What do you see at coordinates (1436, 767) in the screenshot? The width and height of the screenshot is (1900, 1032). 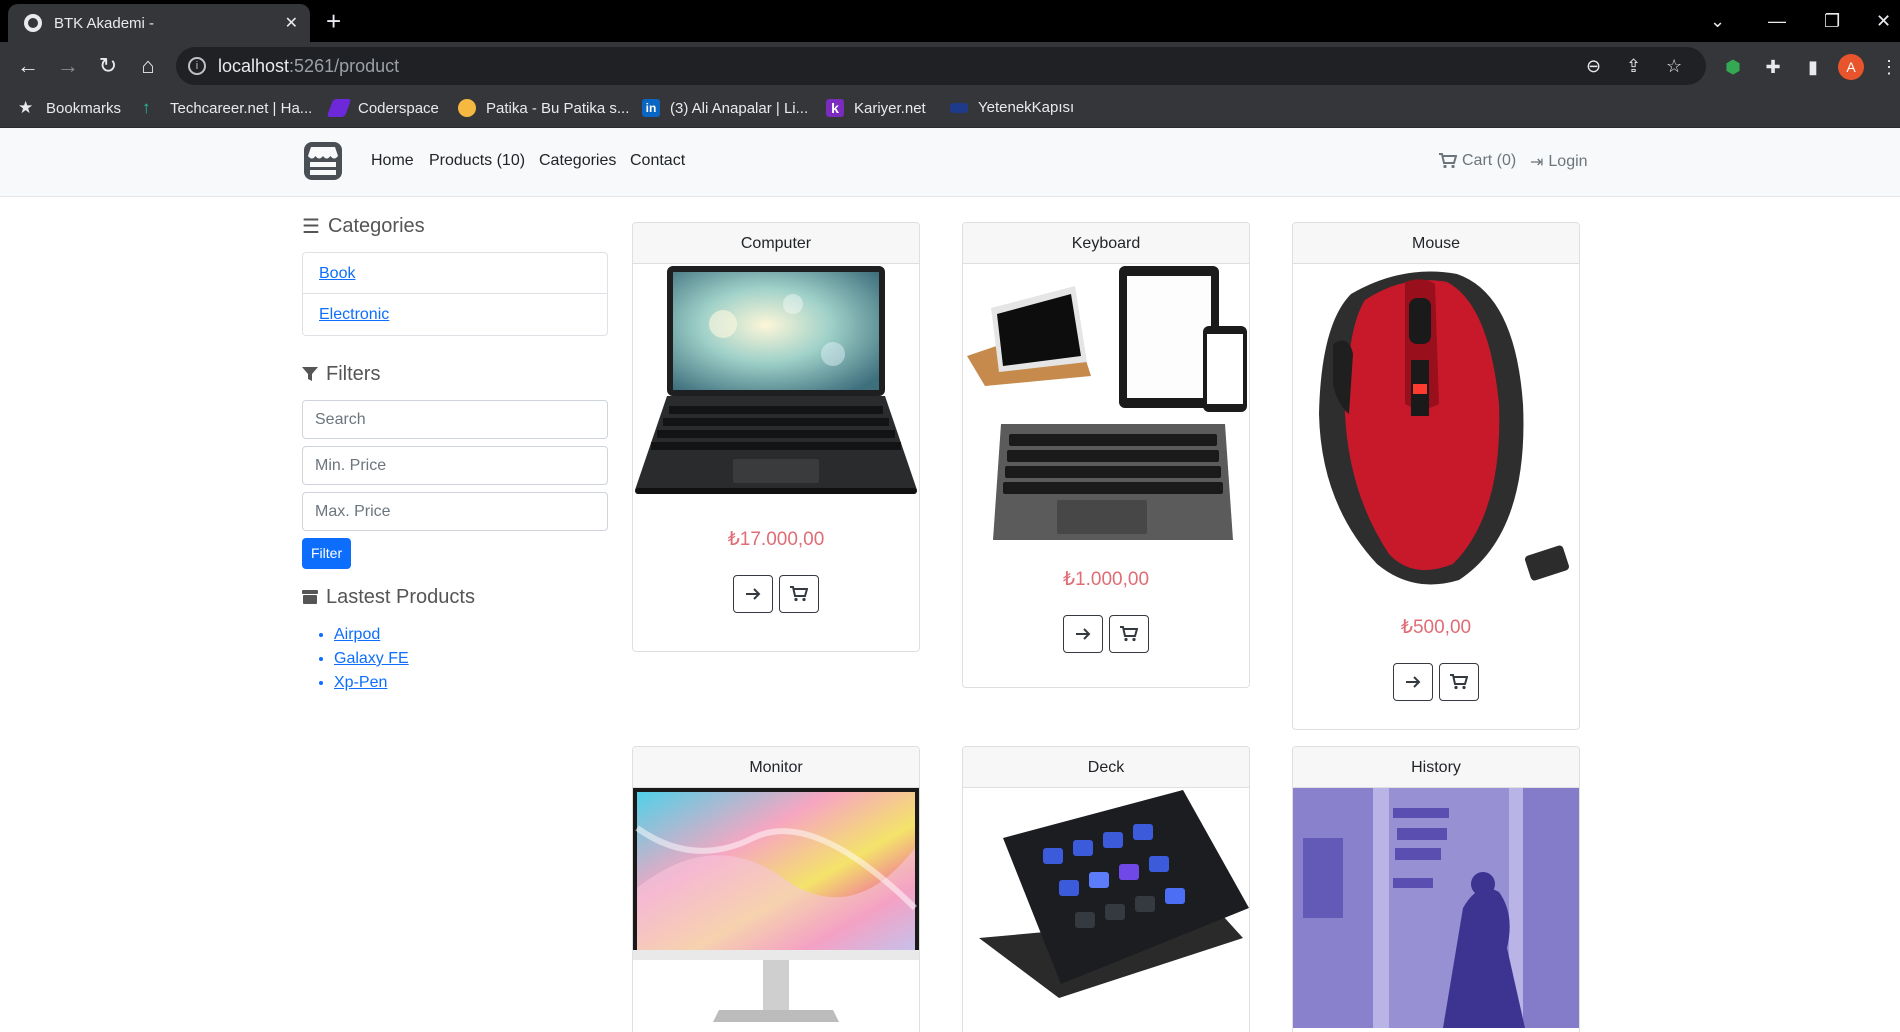 I see `product-title: History` at bounding box center [1436, 767].